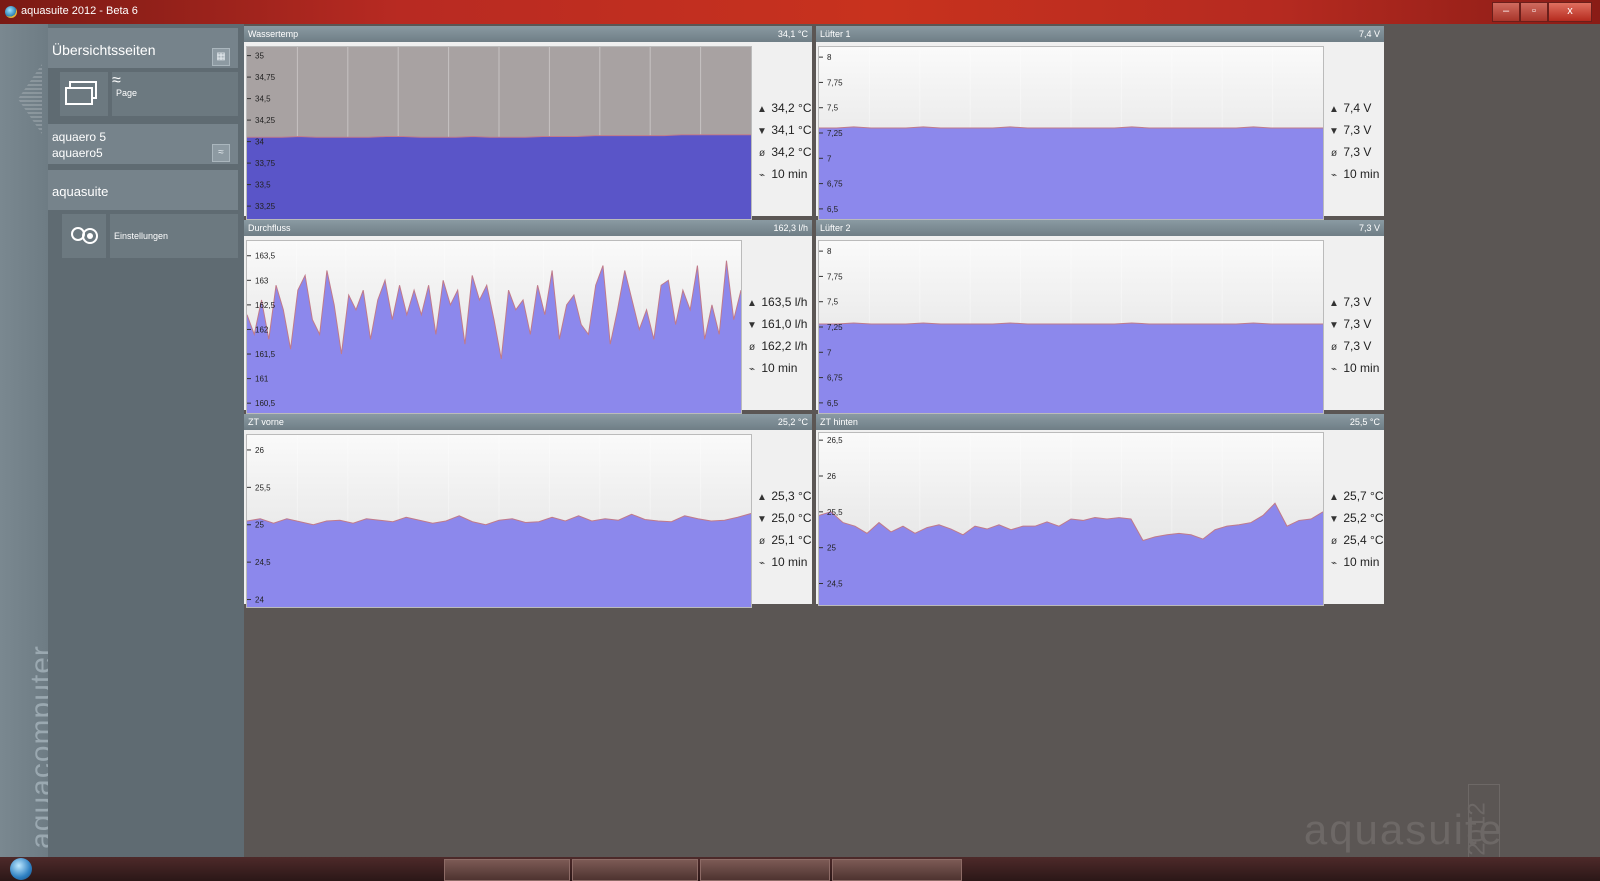 The width and height of the screenshot is (1600, 881). I want to click on y-tick-label: 163, so click(262, 280).